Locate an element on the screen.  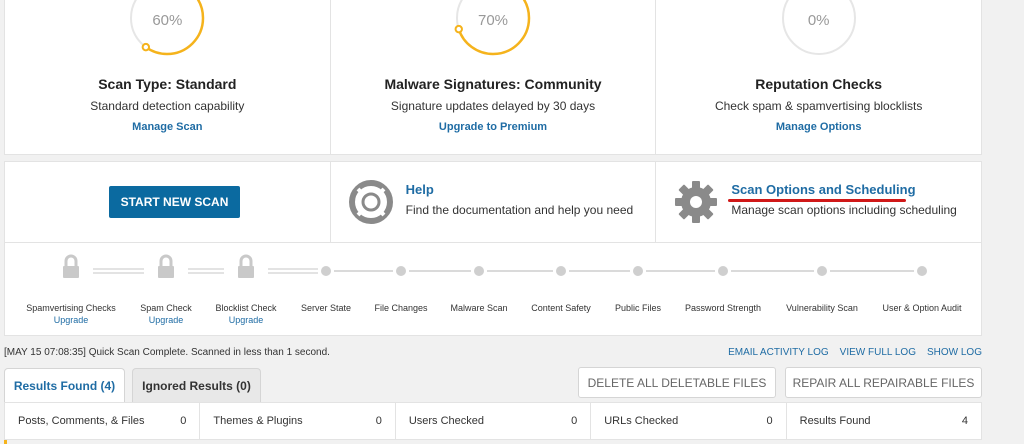
gear-icon is located at coordinates (696, 202).